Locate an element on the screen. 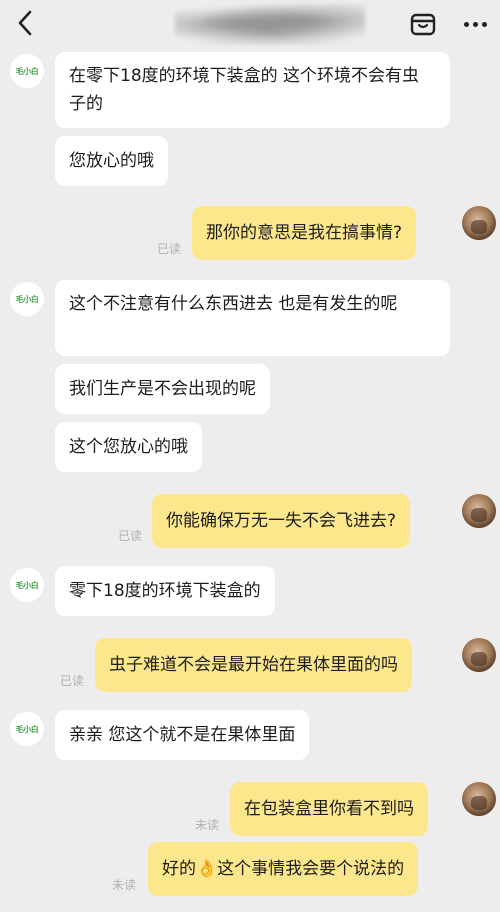 The height and width of the screenshot is (912, 500). message-bubble-incoming: 零下18度的环境下装盒的 is located at coordinates (165, 591).